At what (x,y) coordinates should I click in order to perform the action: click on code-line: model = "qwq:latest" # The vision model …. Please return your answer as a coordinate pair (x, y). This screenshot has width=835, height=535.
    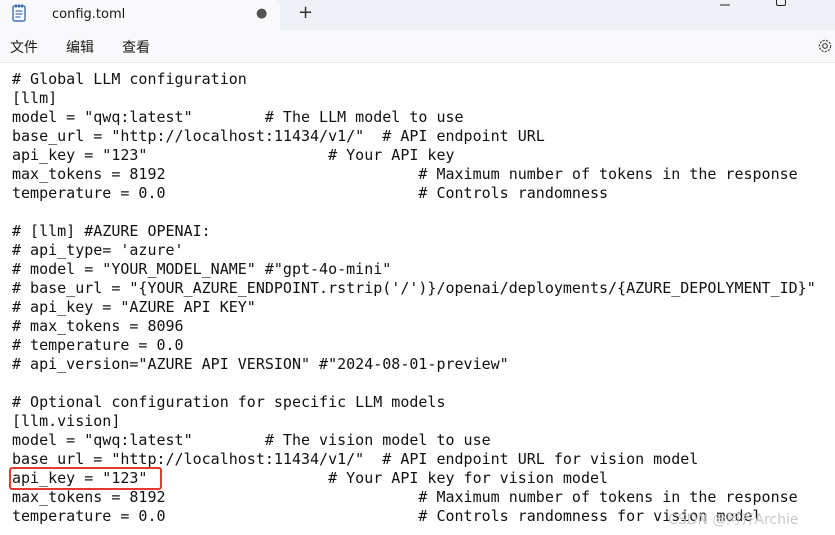
    Looking at the image, I should click on (414, 440).